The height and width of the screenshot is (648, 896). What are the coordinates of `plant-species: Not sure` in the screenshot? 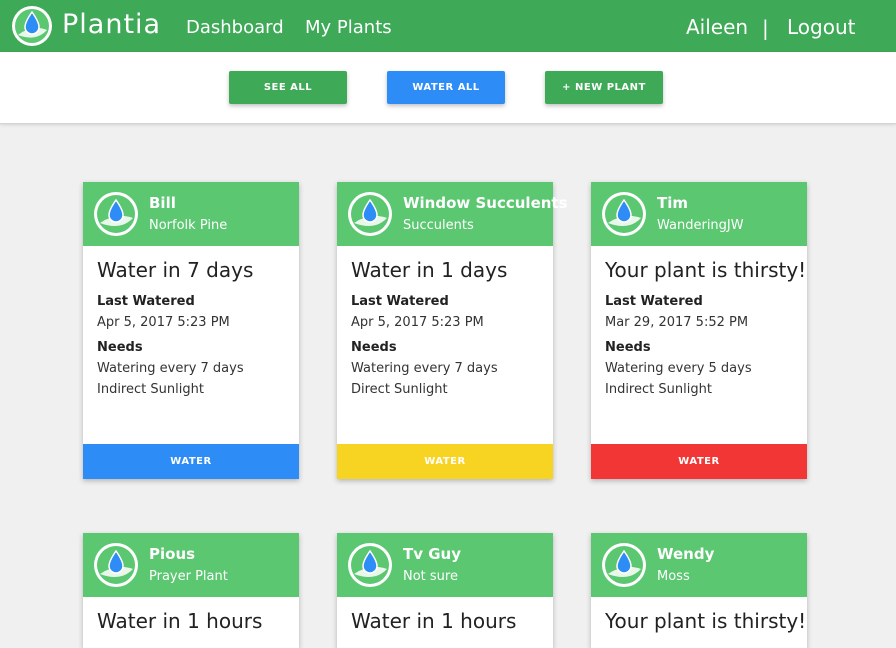 It's located at (430, 576).